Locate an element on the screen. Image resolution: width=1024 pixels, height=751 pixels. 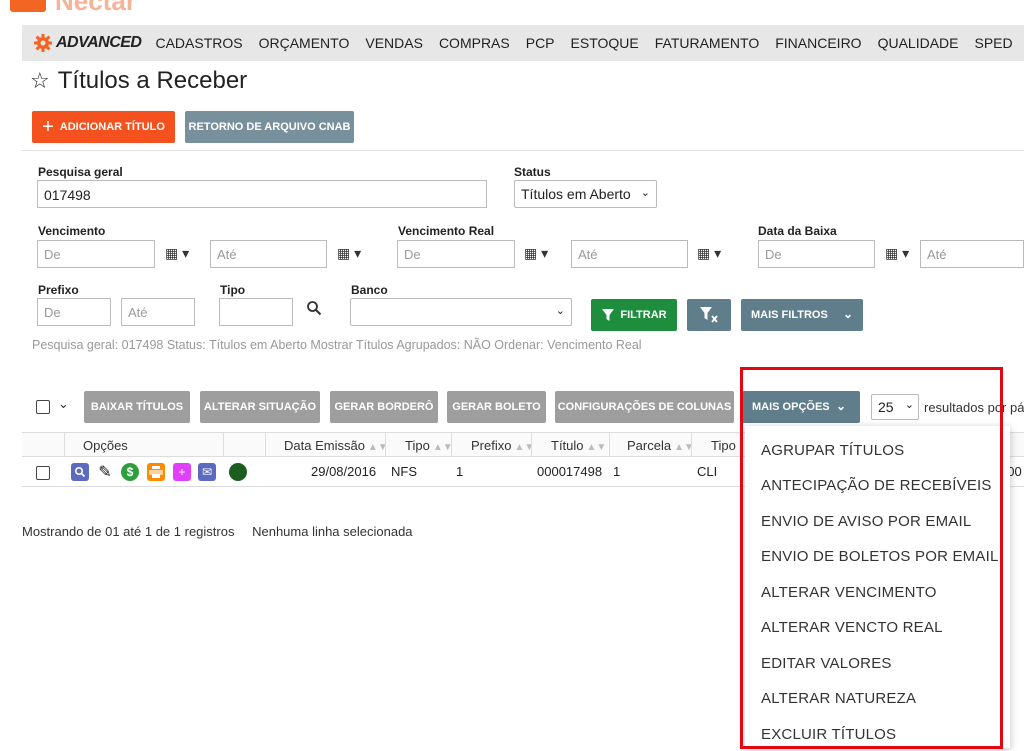
payment-icon: $ is located at coordinates (130, 472).